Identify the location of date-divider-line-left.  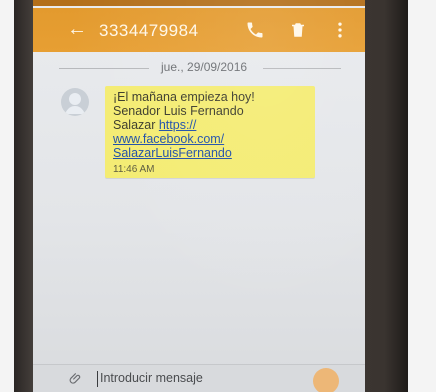
(104, 68).